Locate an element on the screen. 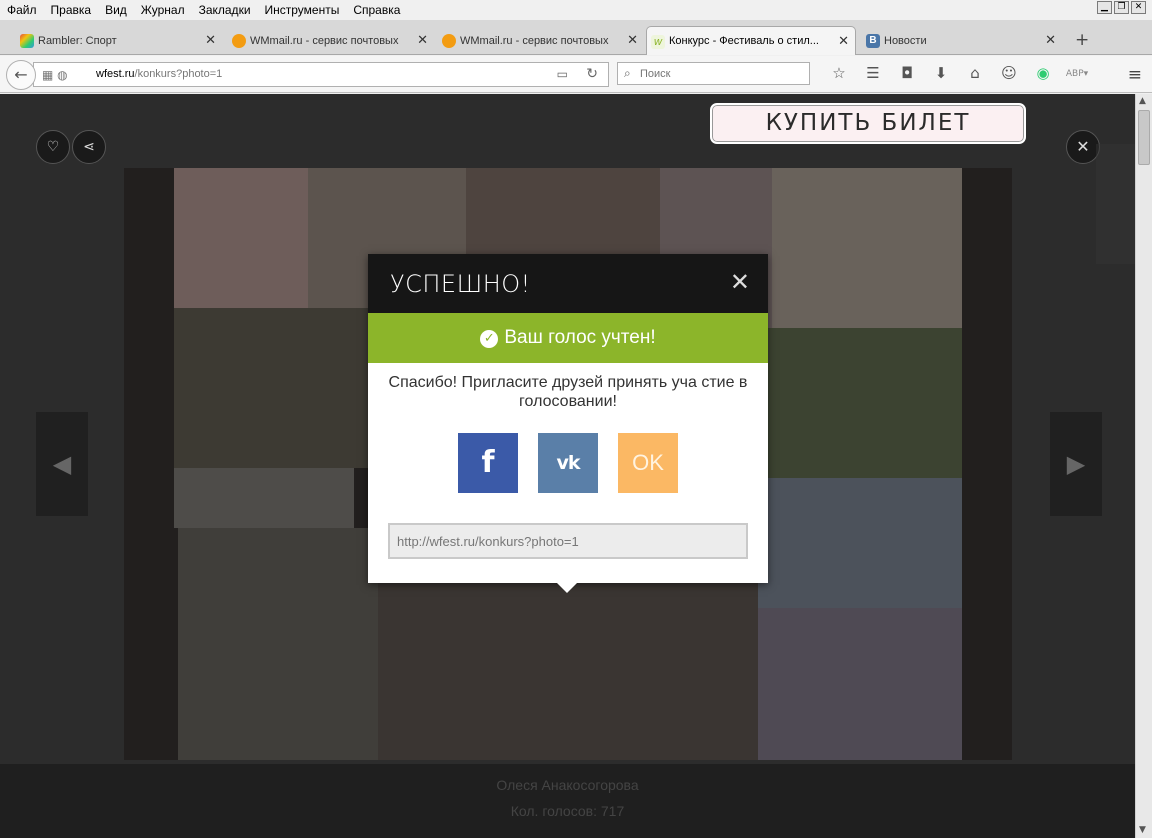 Image resolution: width=1152 pixels, height=838 pixels. menu-icon: ≡ is located at coordinates (1135, 75).